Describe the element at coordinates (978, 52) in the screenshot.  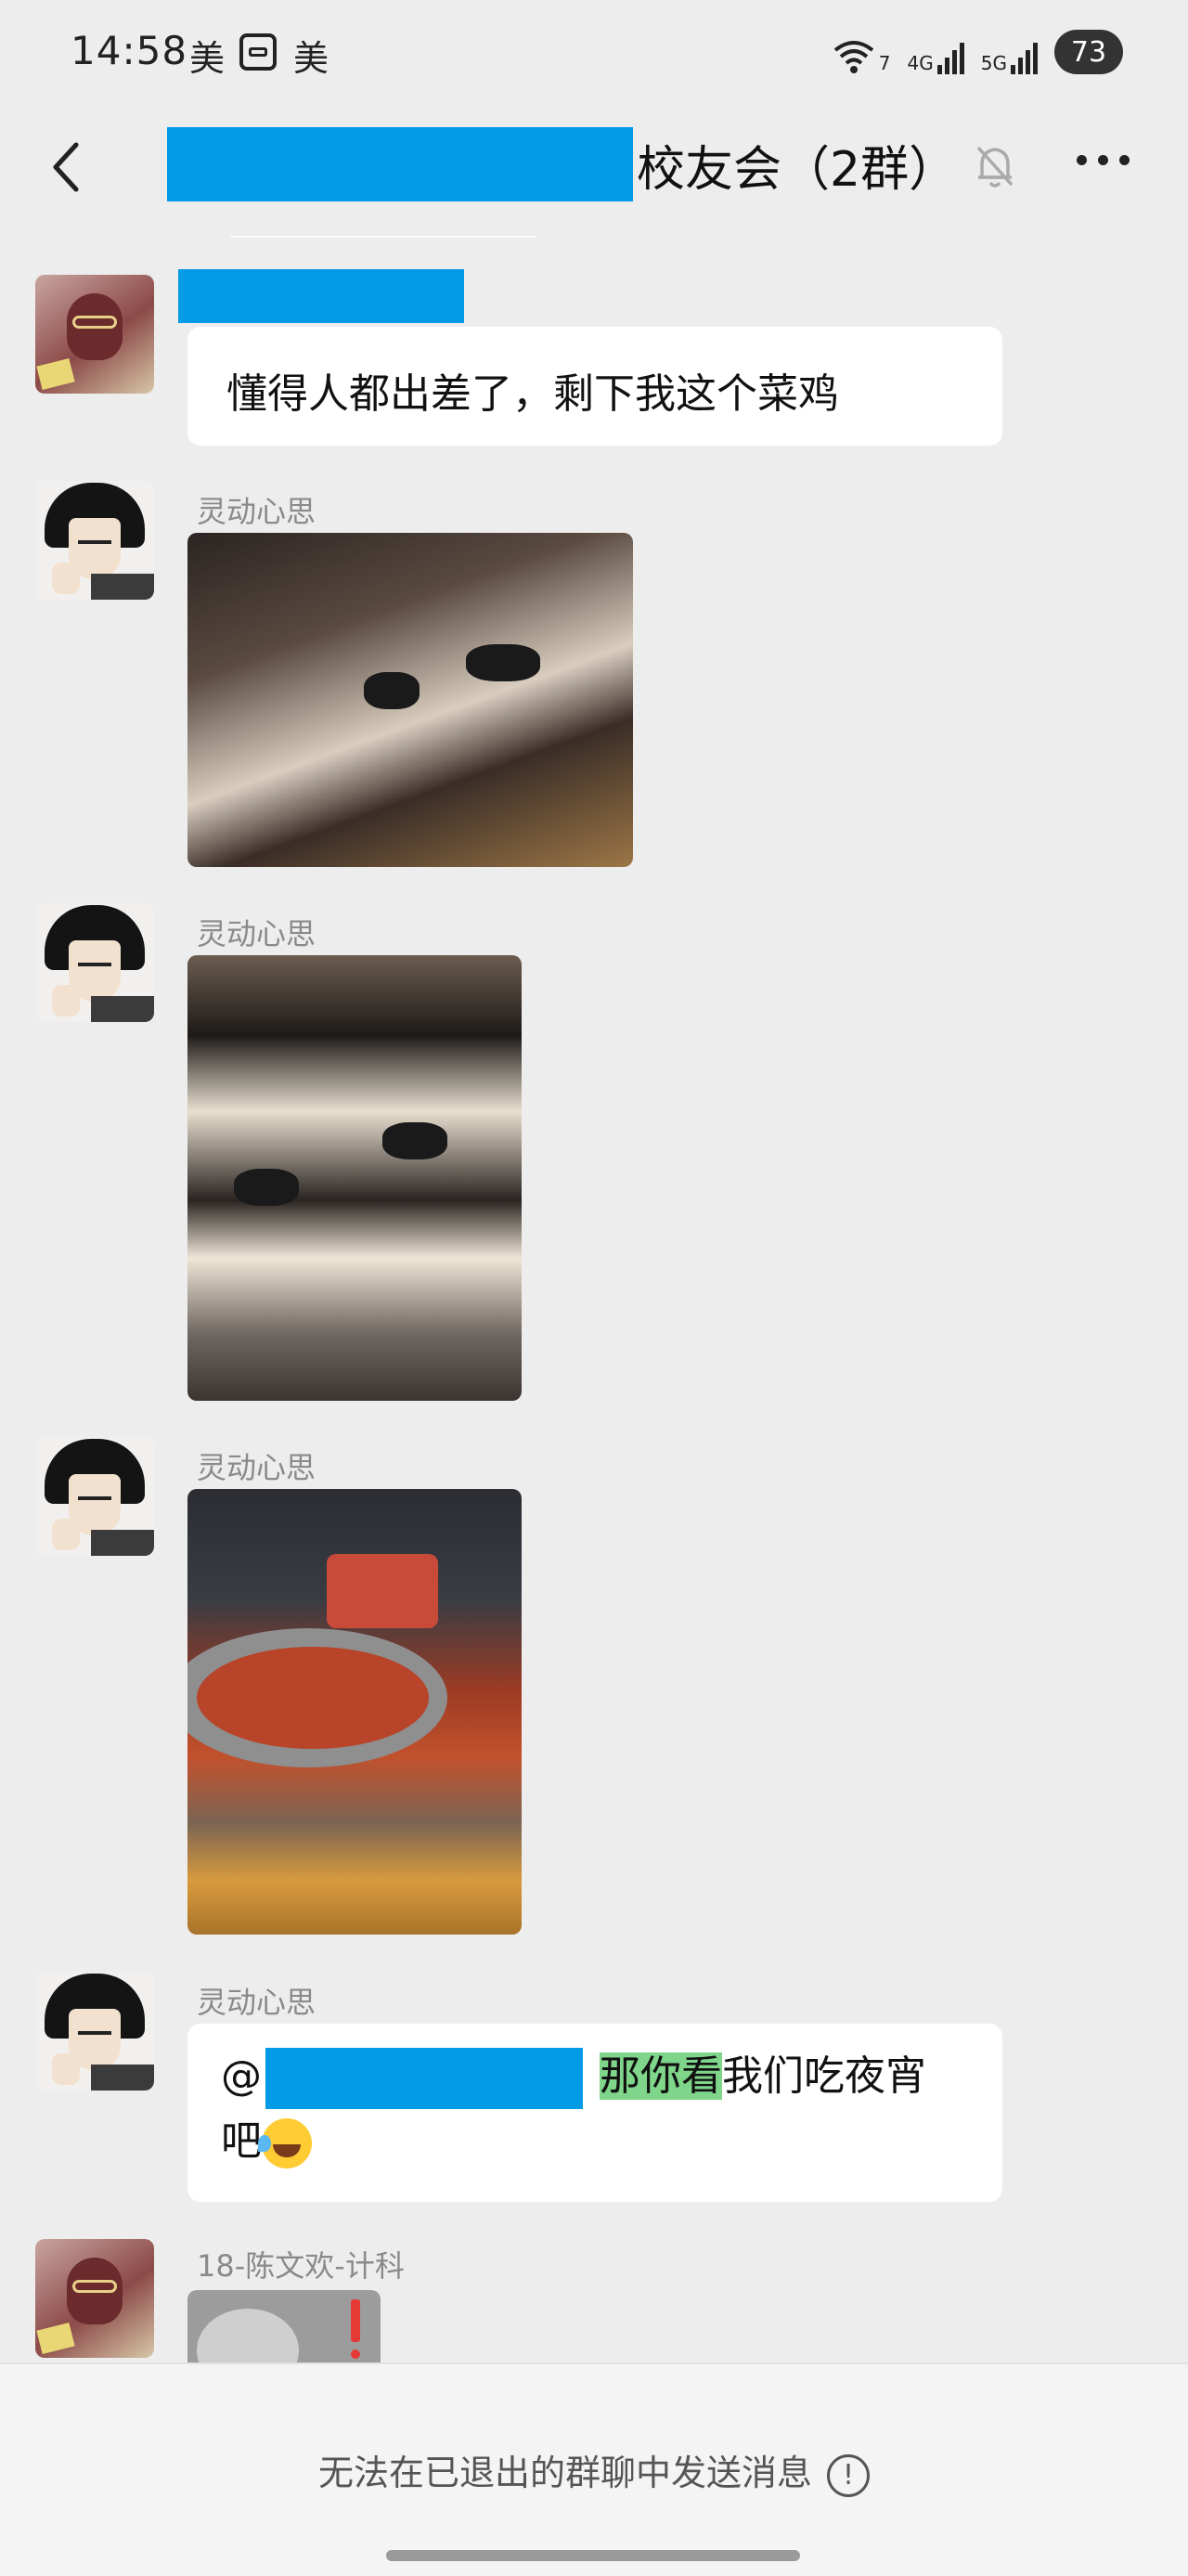
I see `status-icons: 7 4G 5G 73` at that location.